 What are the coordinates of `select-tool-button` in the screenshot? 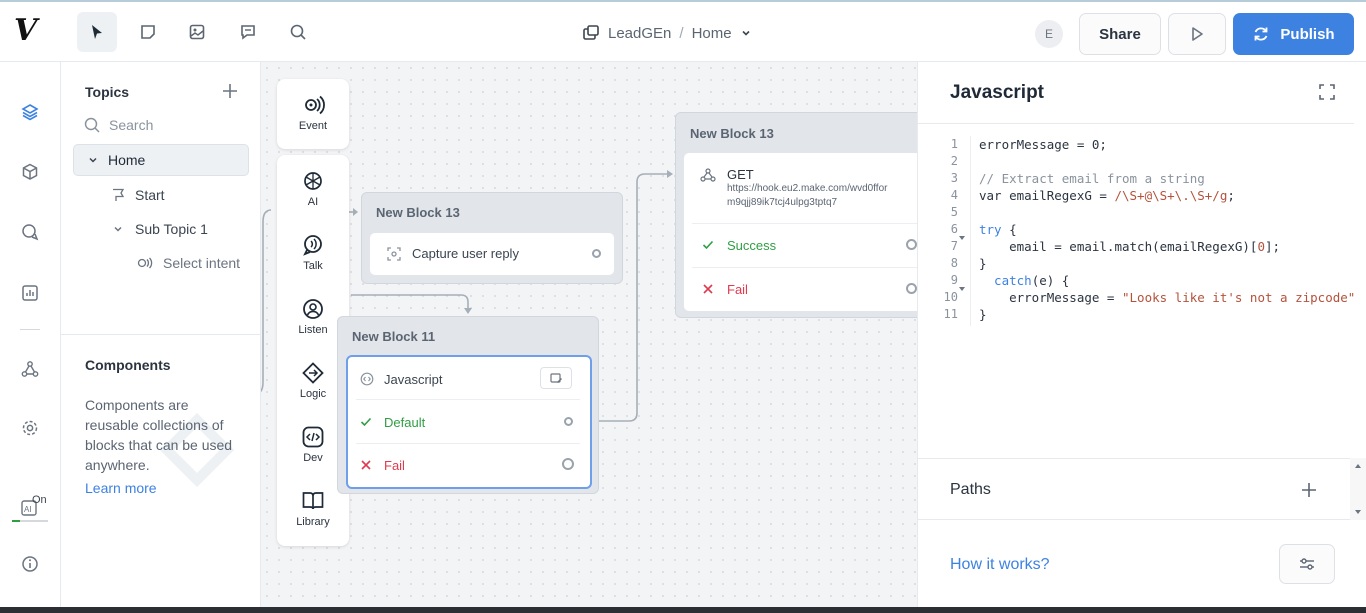 It's located at (97, 32).